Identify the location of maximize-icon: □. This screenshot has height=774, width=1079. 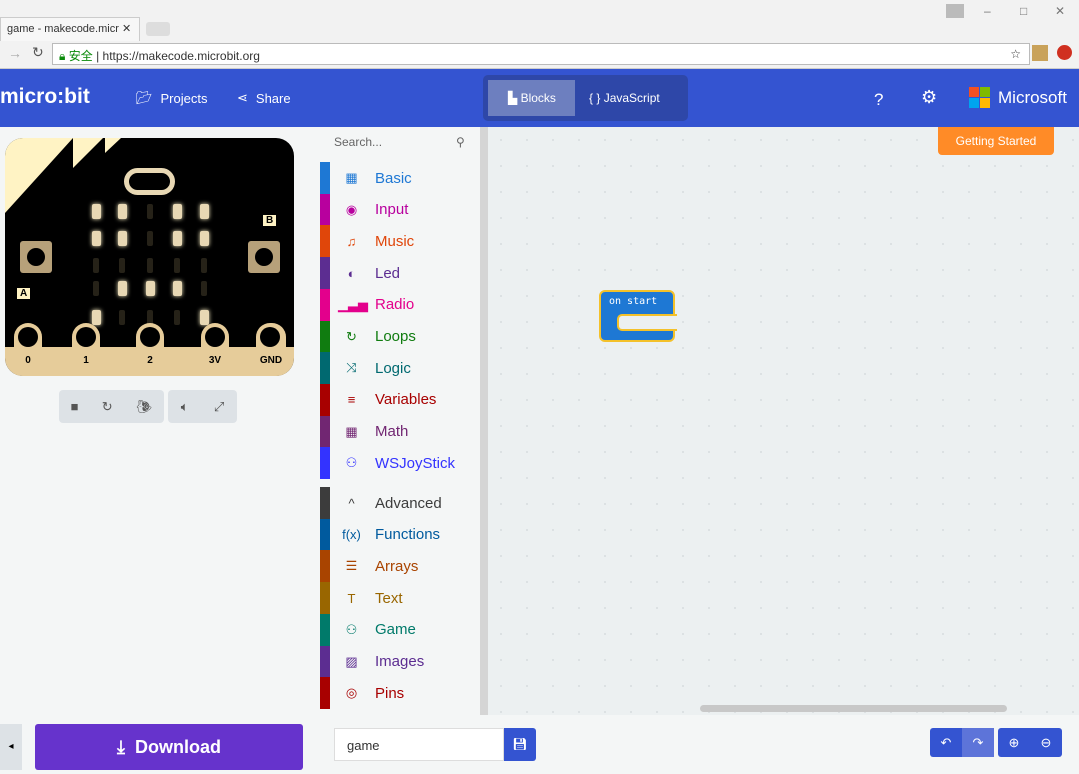
(1023, 11).